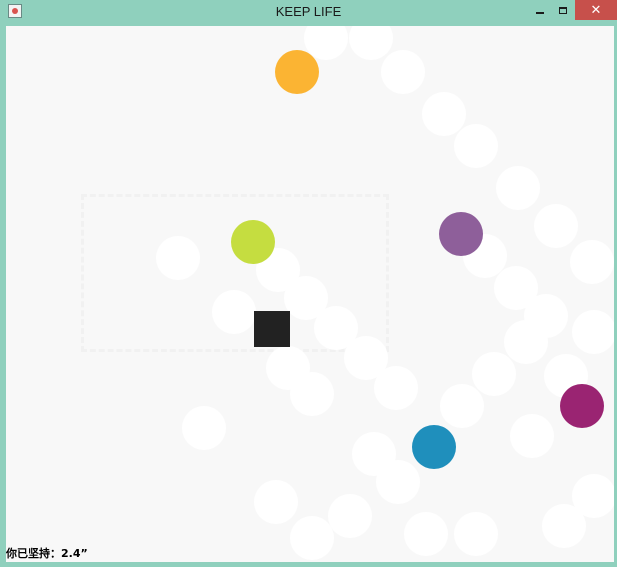 This screenshot has width=617, height=567. I want to click on timer-value: 2.4”, so click(74, 553).